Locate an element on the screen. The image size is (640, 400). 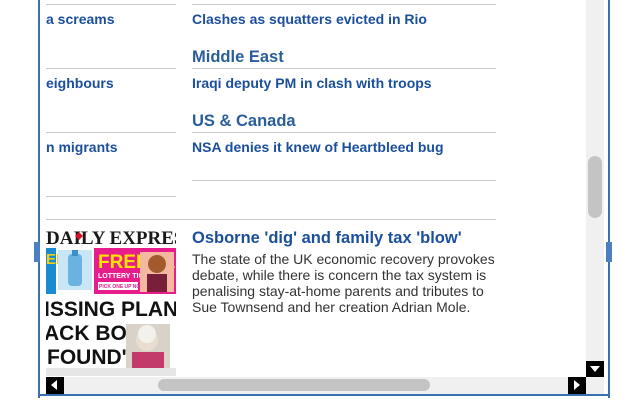
section-heading-middle-east: Middle East is located at coordinates (238, 57).